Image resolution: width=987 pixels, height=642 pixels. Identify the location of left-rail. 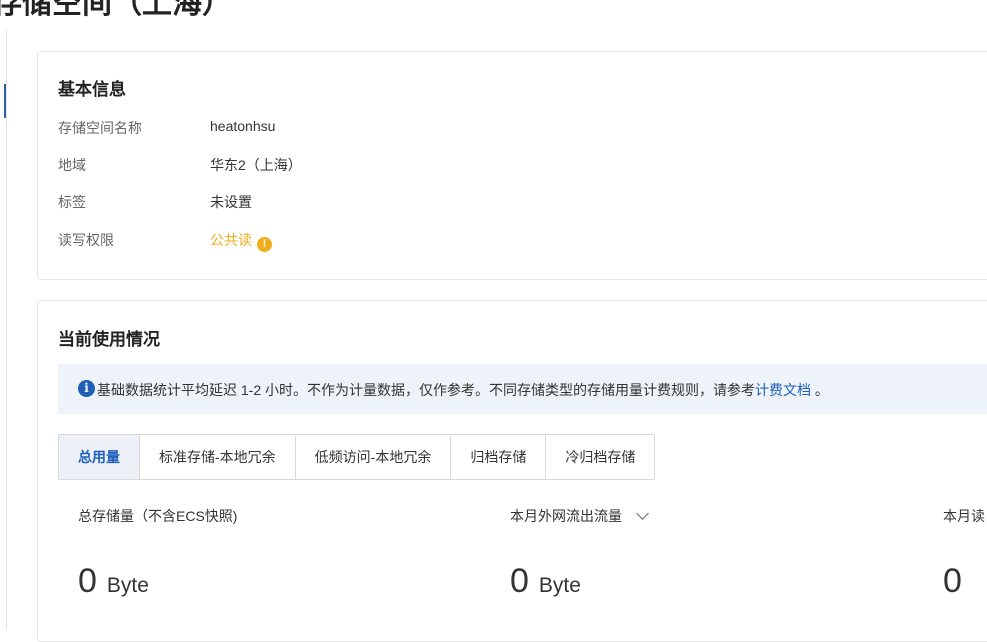
(6, 330).